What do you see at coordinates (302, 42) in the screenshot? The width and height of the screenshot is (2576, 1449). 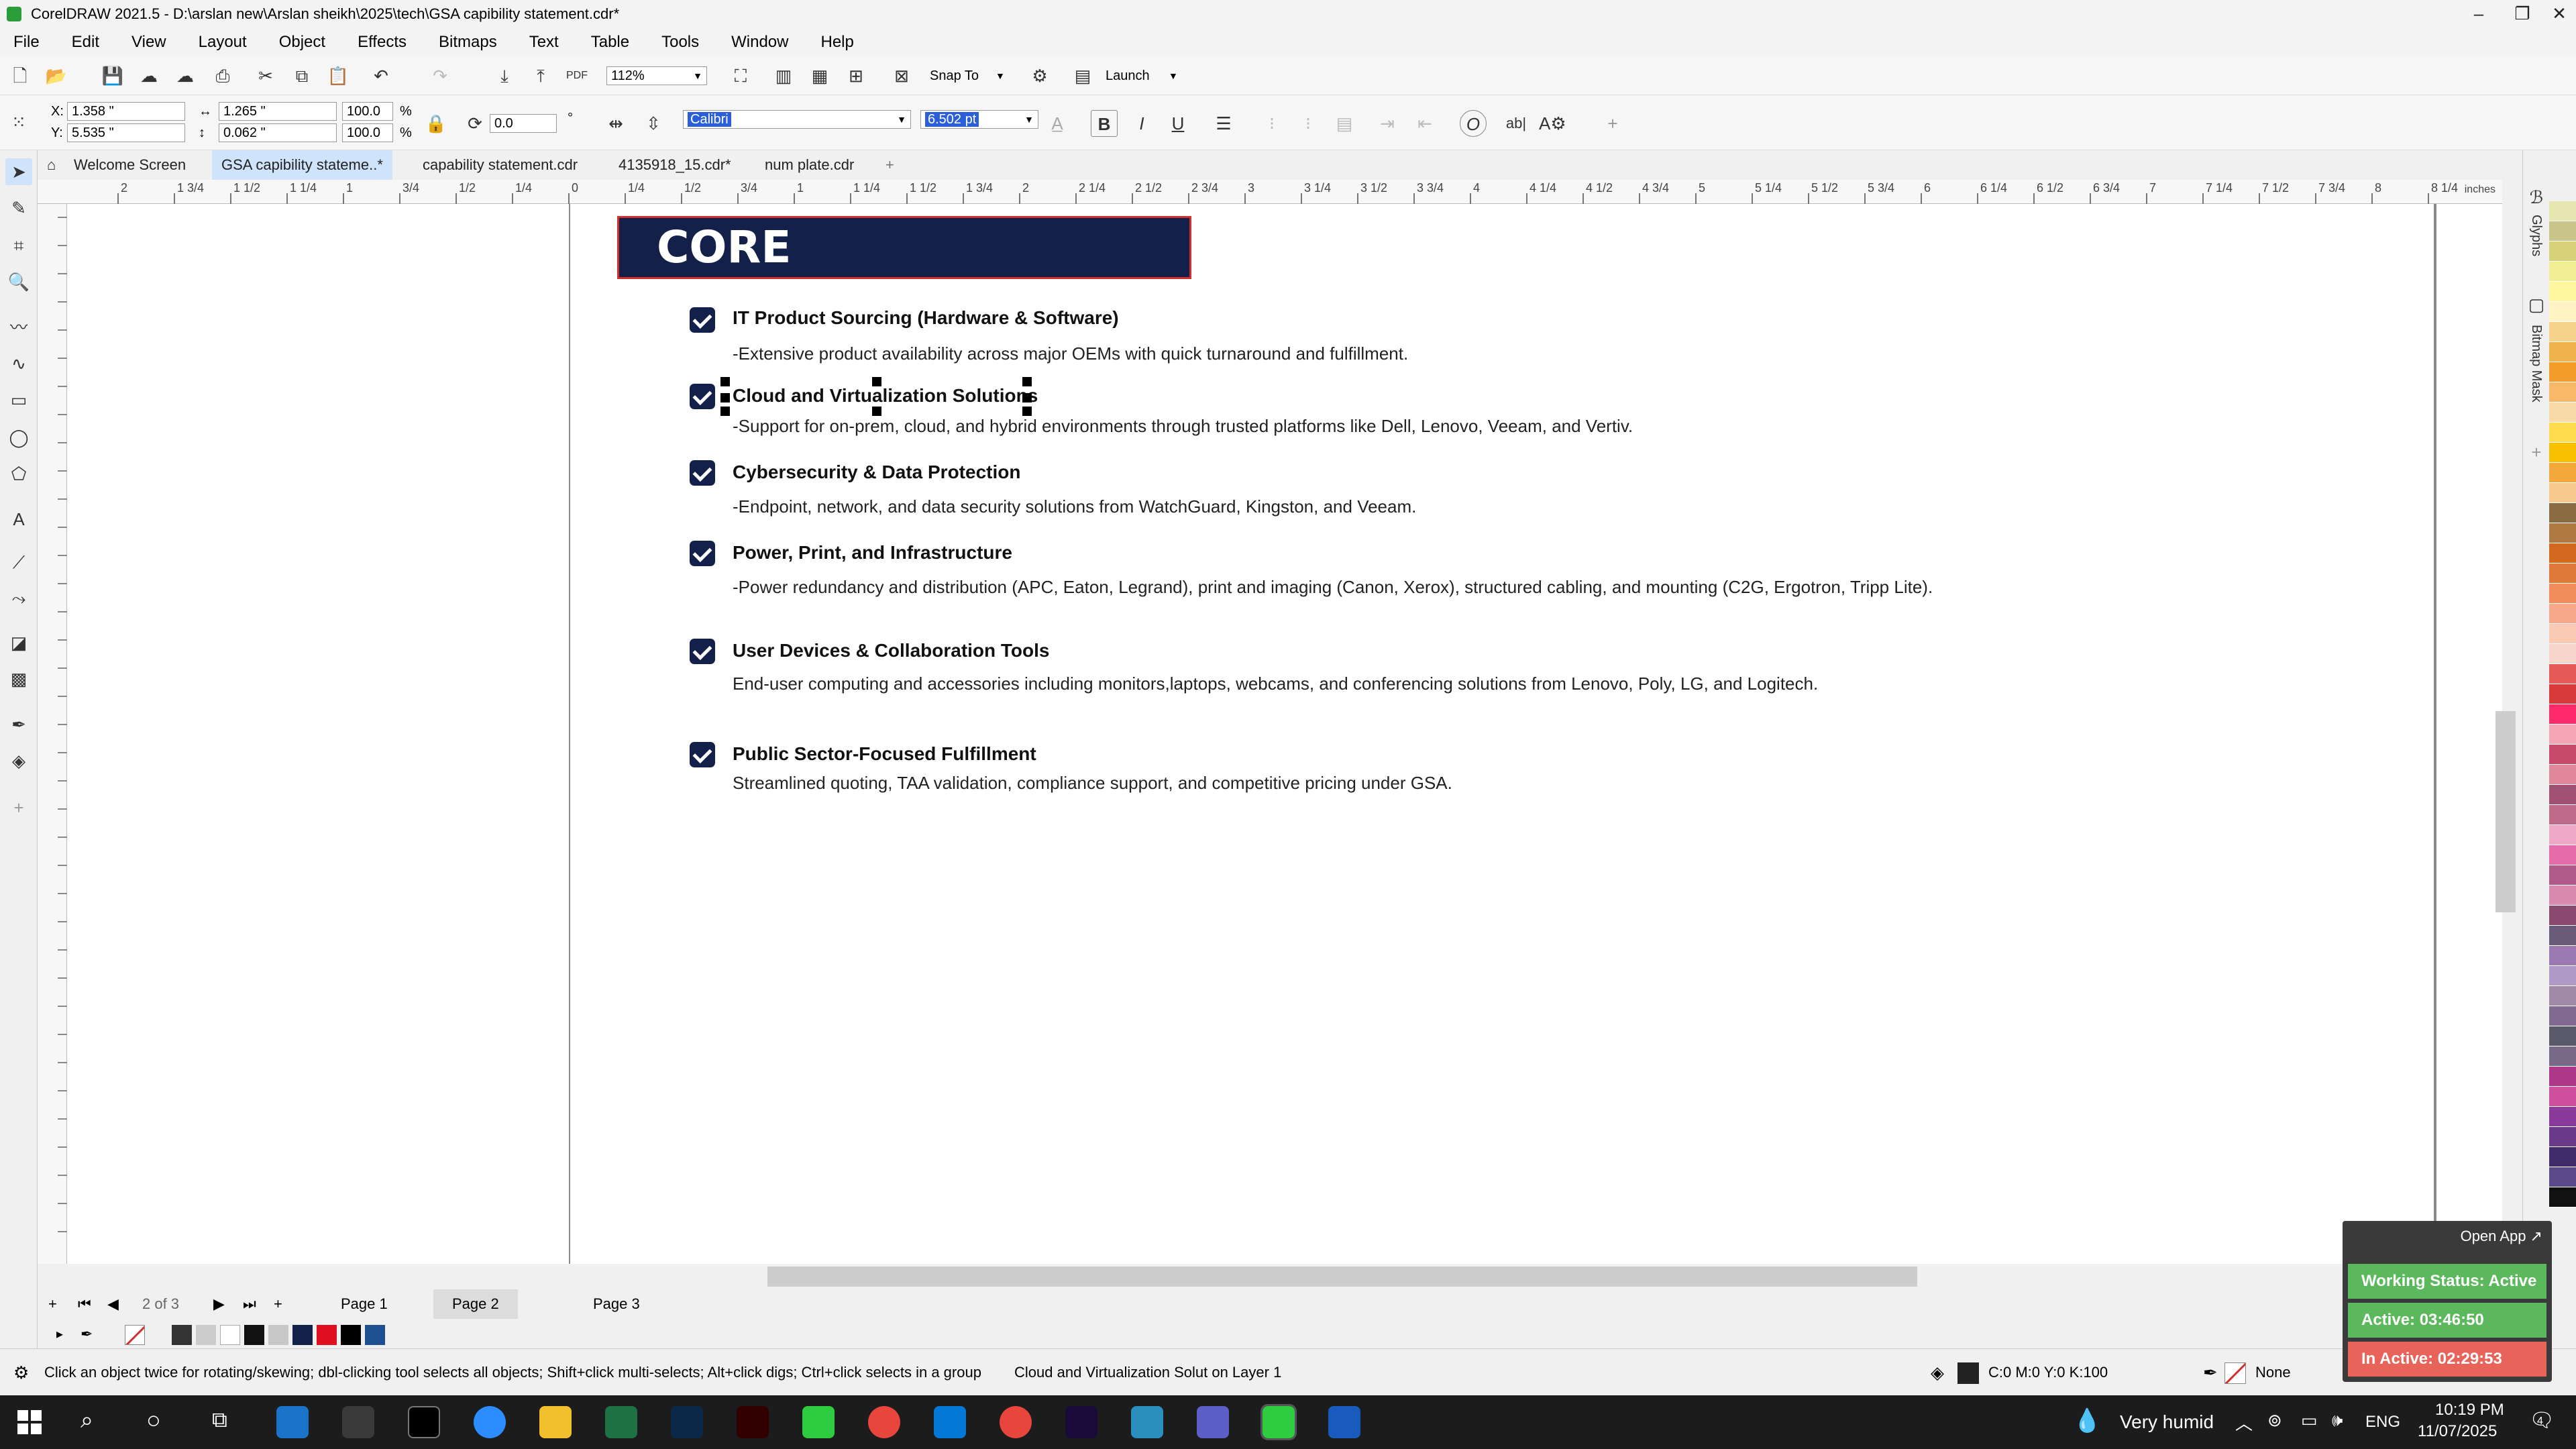 I see `menu-object: Object` at bounding box center [302, 42].